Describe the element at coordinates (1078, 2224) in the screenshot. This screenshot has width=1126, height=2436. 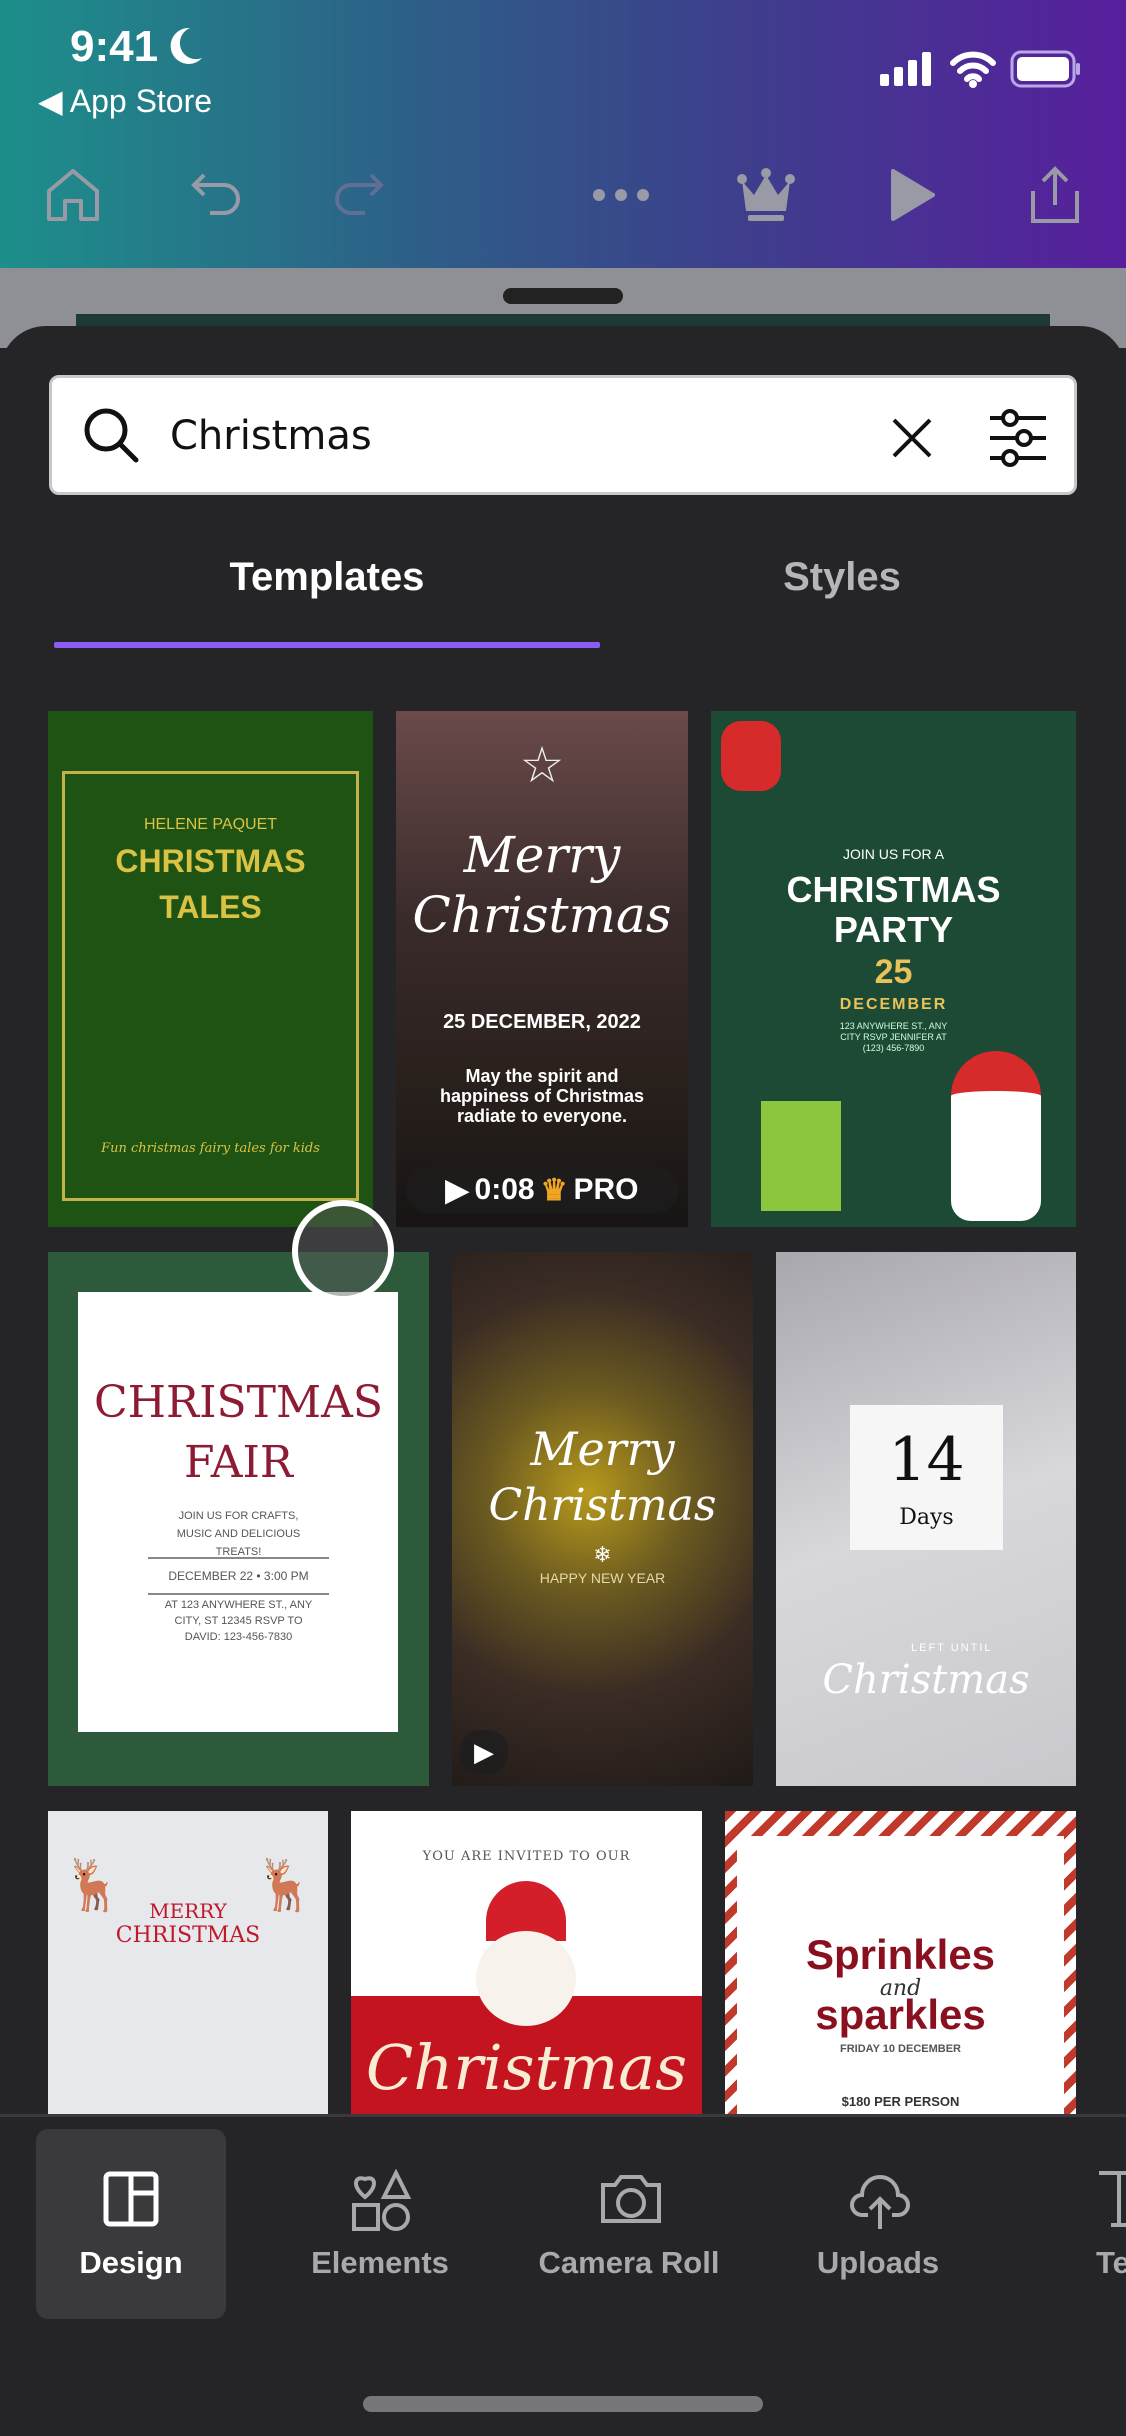
I see `nav-text: Te` at that location.